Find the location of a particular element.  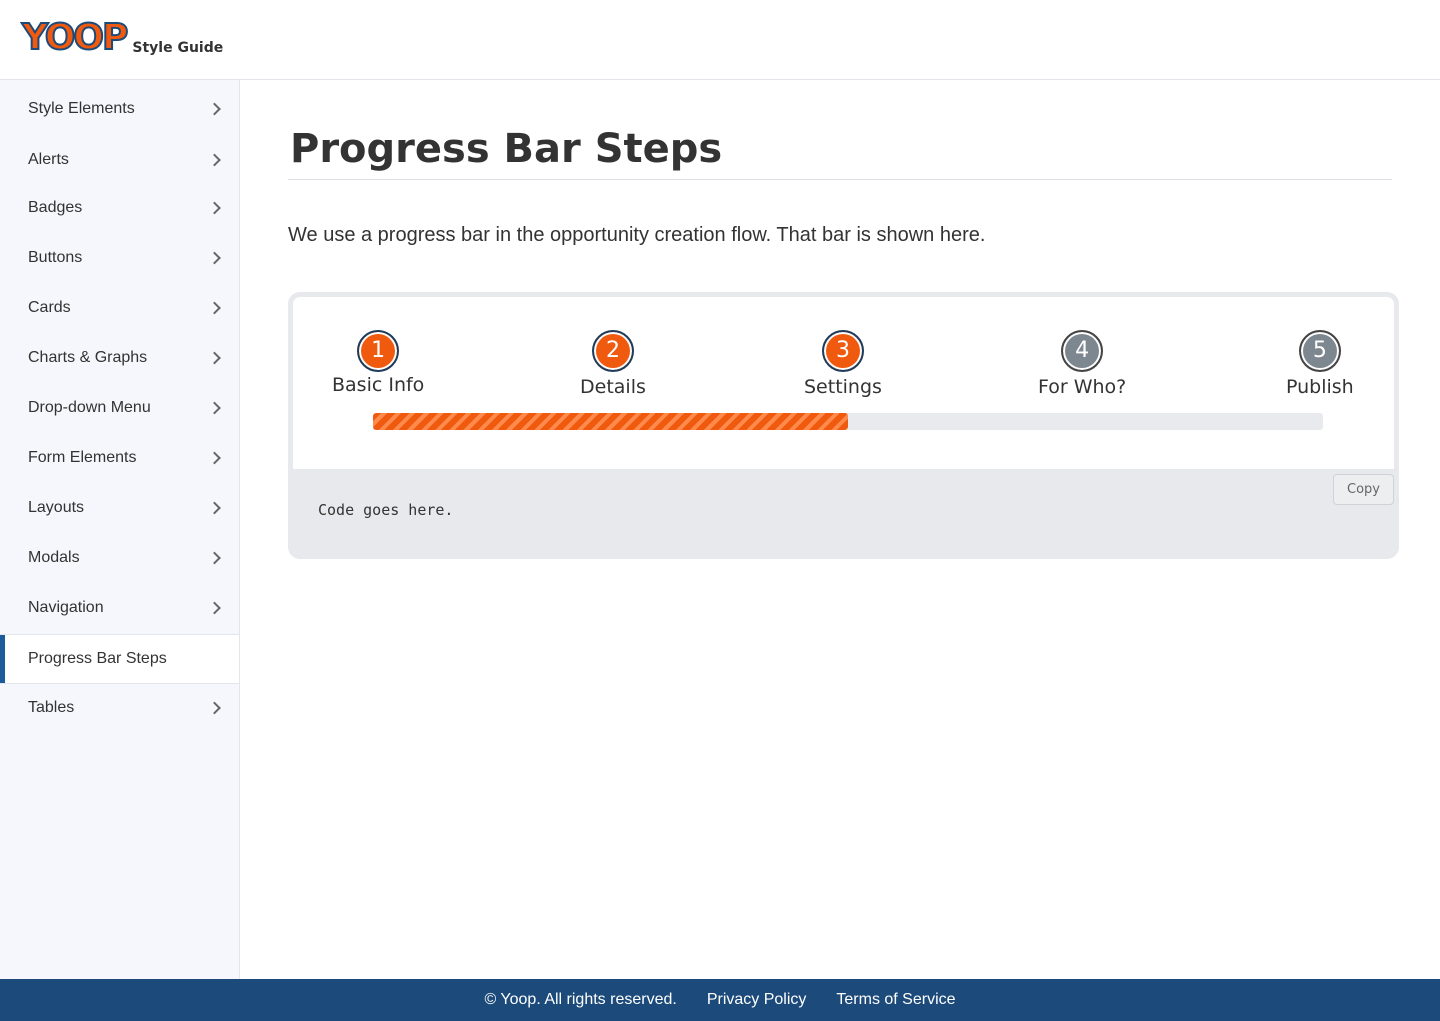

sidebar-item-label: Drop-down Menu is located at coordinates (89, 407).